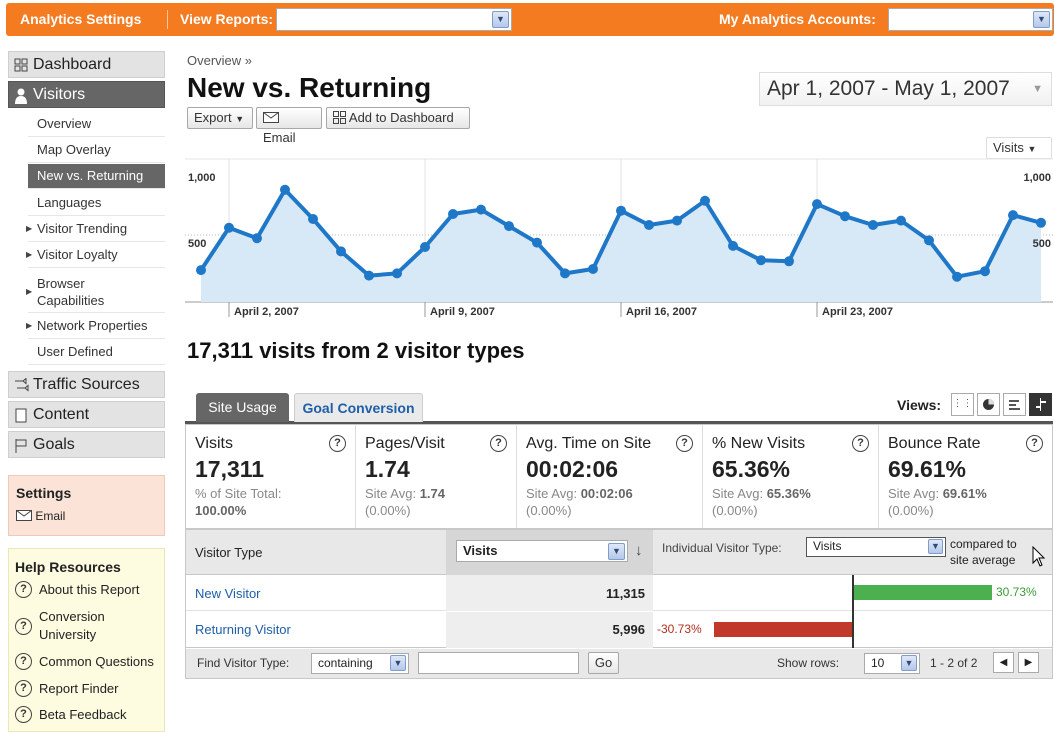  I want to click on prev-page-button: ◀, so click(1003, 662).